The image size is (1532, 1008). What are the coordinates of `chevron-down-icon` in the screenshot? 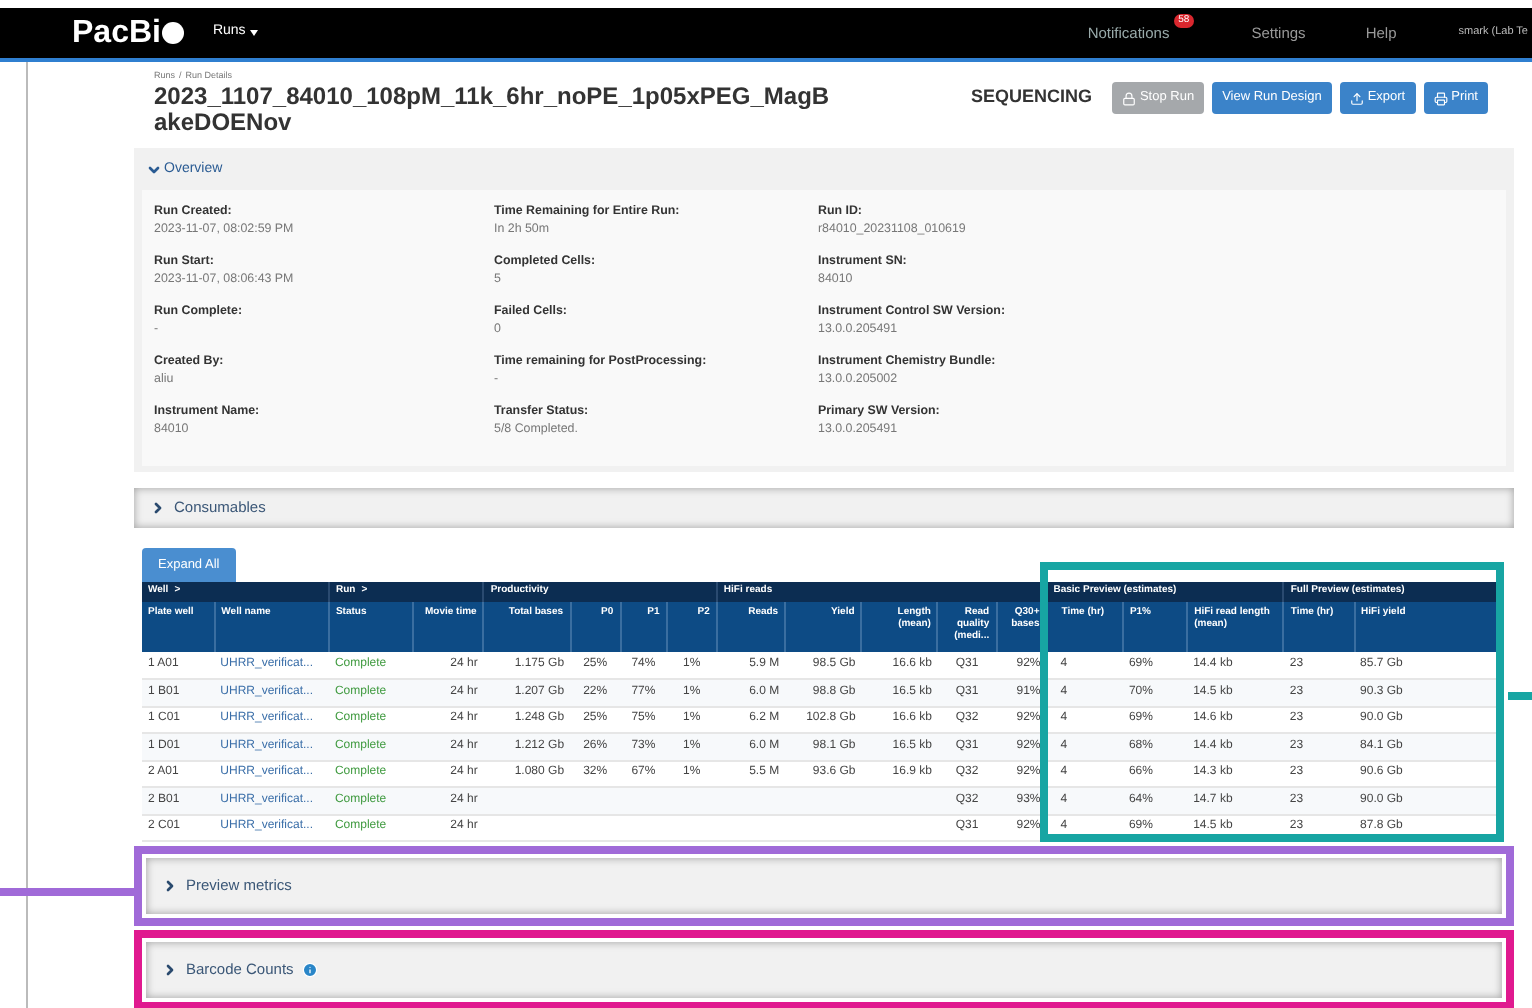 It's located at (154, 170).